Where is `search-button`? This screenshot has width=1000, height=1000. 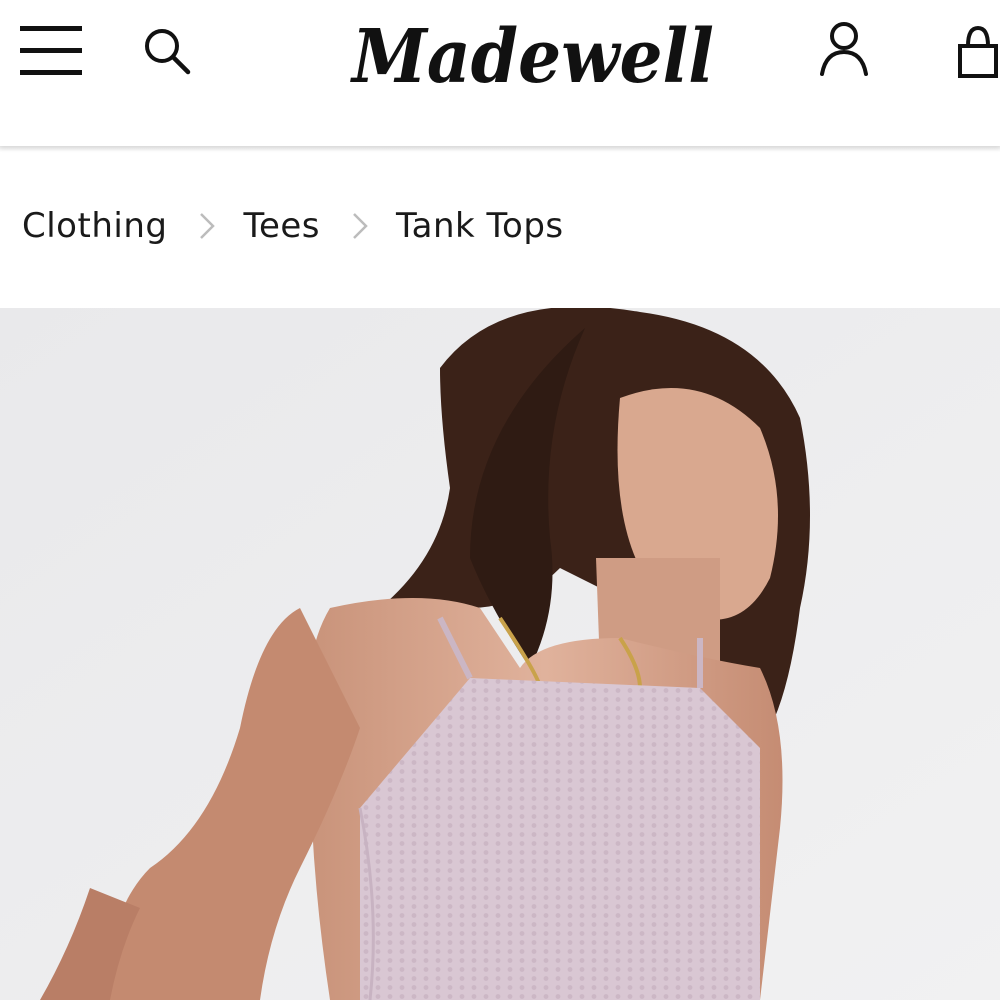
search-button is located at coordinates (167, 51).